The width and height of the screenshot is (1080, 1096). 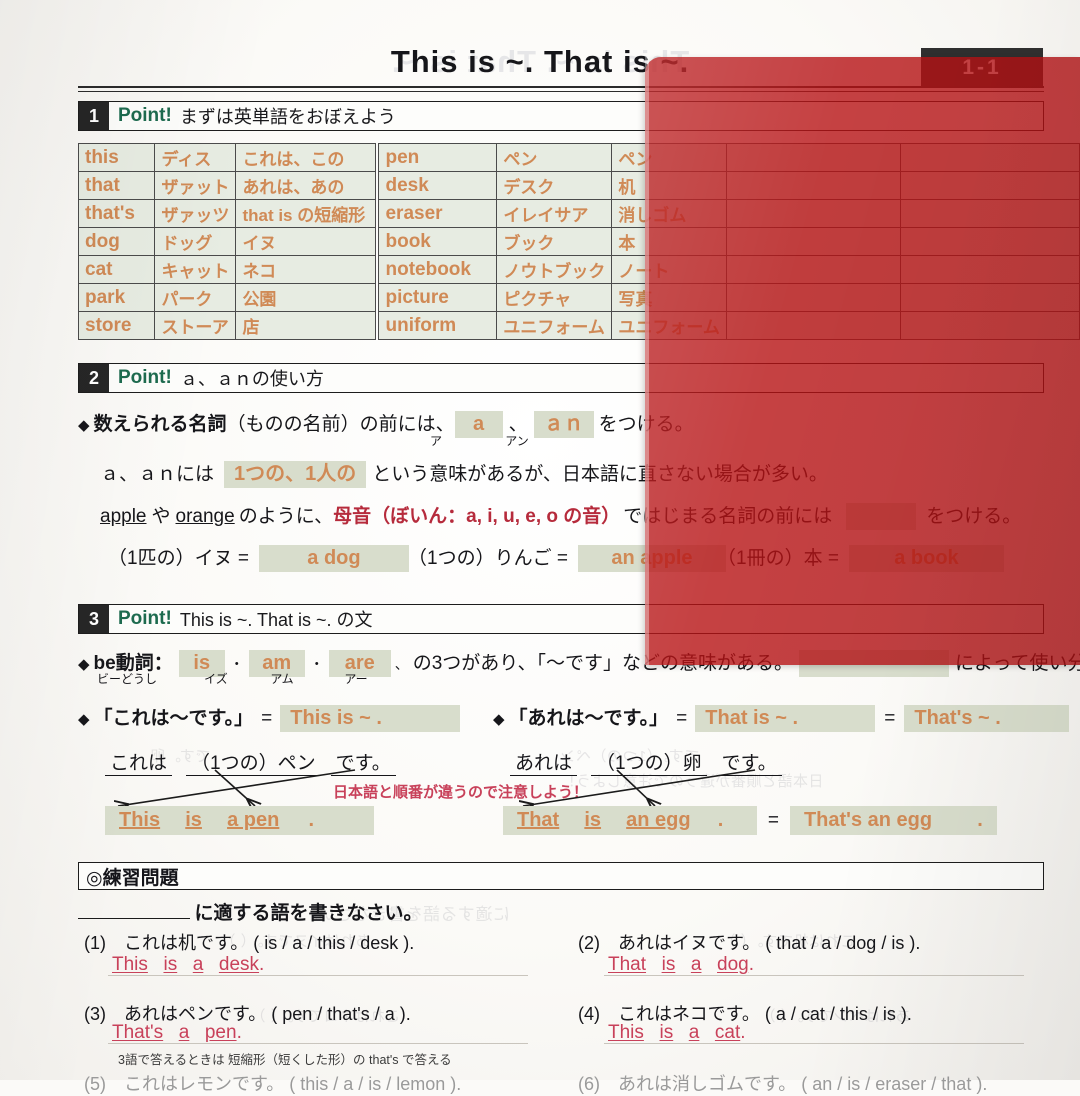 I want to click on q2-ans-2: a, so click(x=696, y=964).